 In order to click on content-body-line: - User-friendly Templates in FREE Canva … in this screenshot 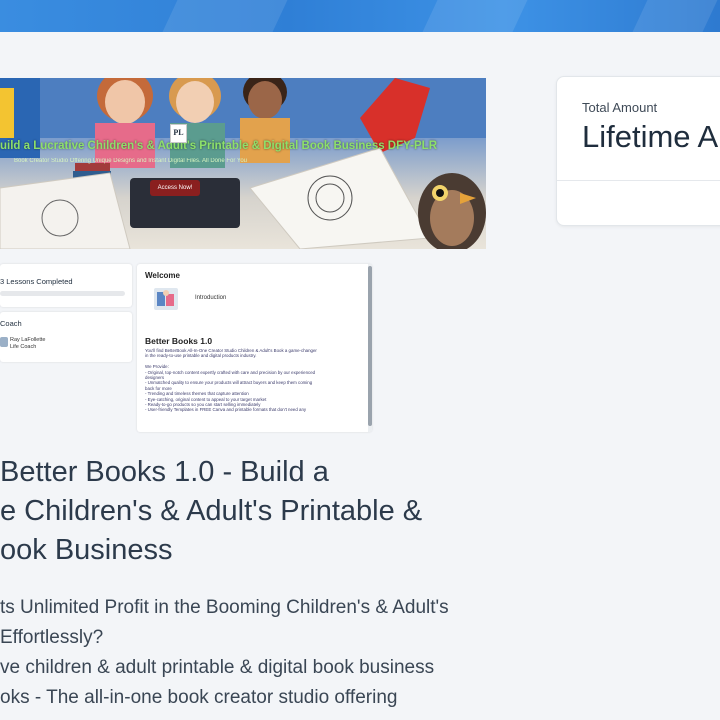, I will do `click(226, 410)`.